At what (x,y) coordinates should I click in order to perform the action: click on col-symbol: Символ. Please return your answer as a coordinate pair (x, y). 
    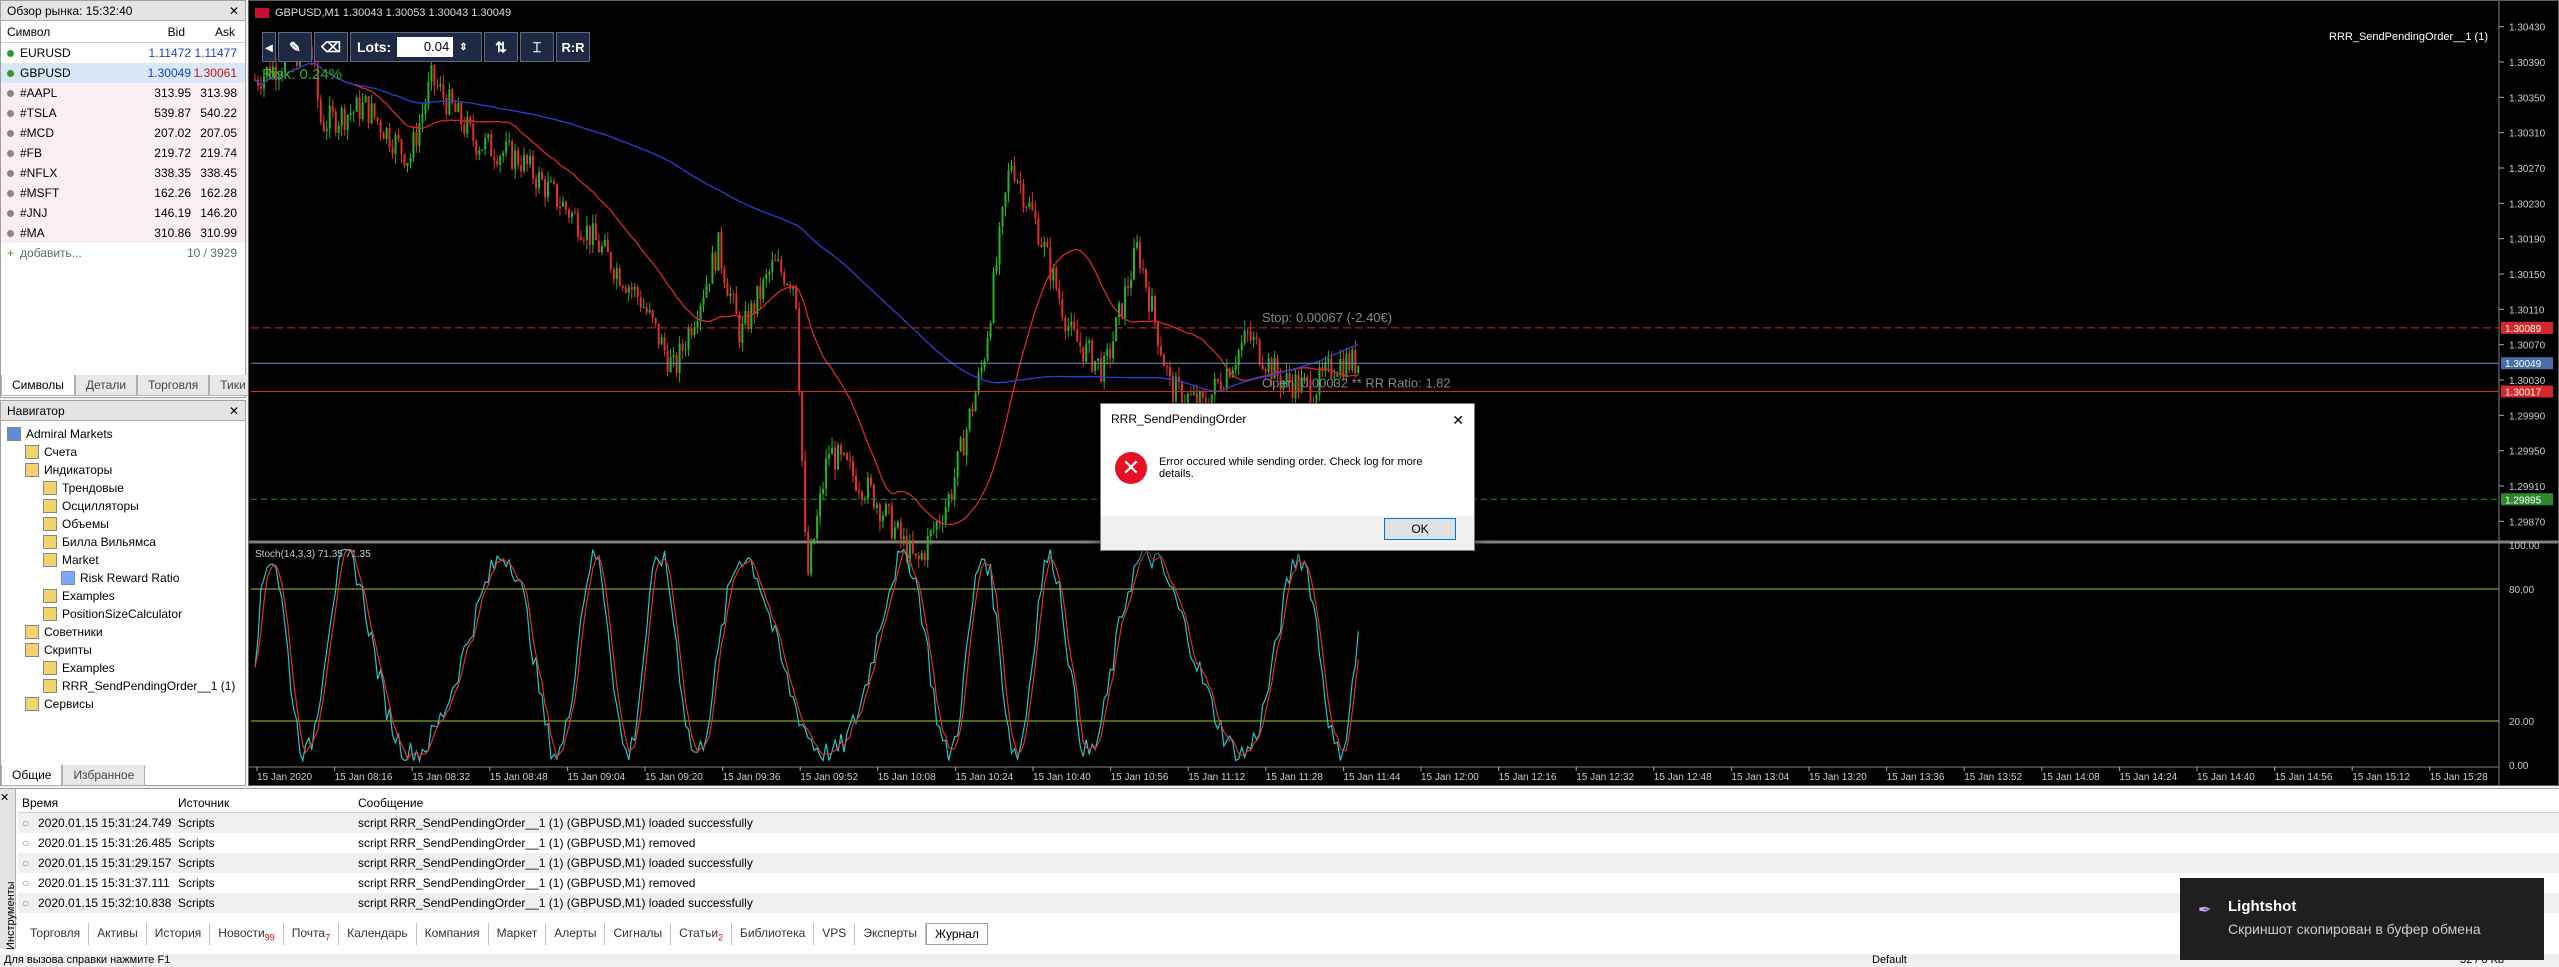
    Looking at the image, I should click on (71, 31).